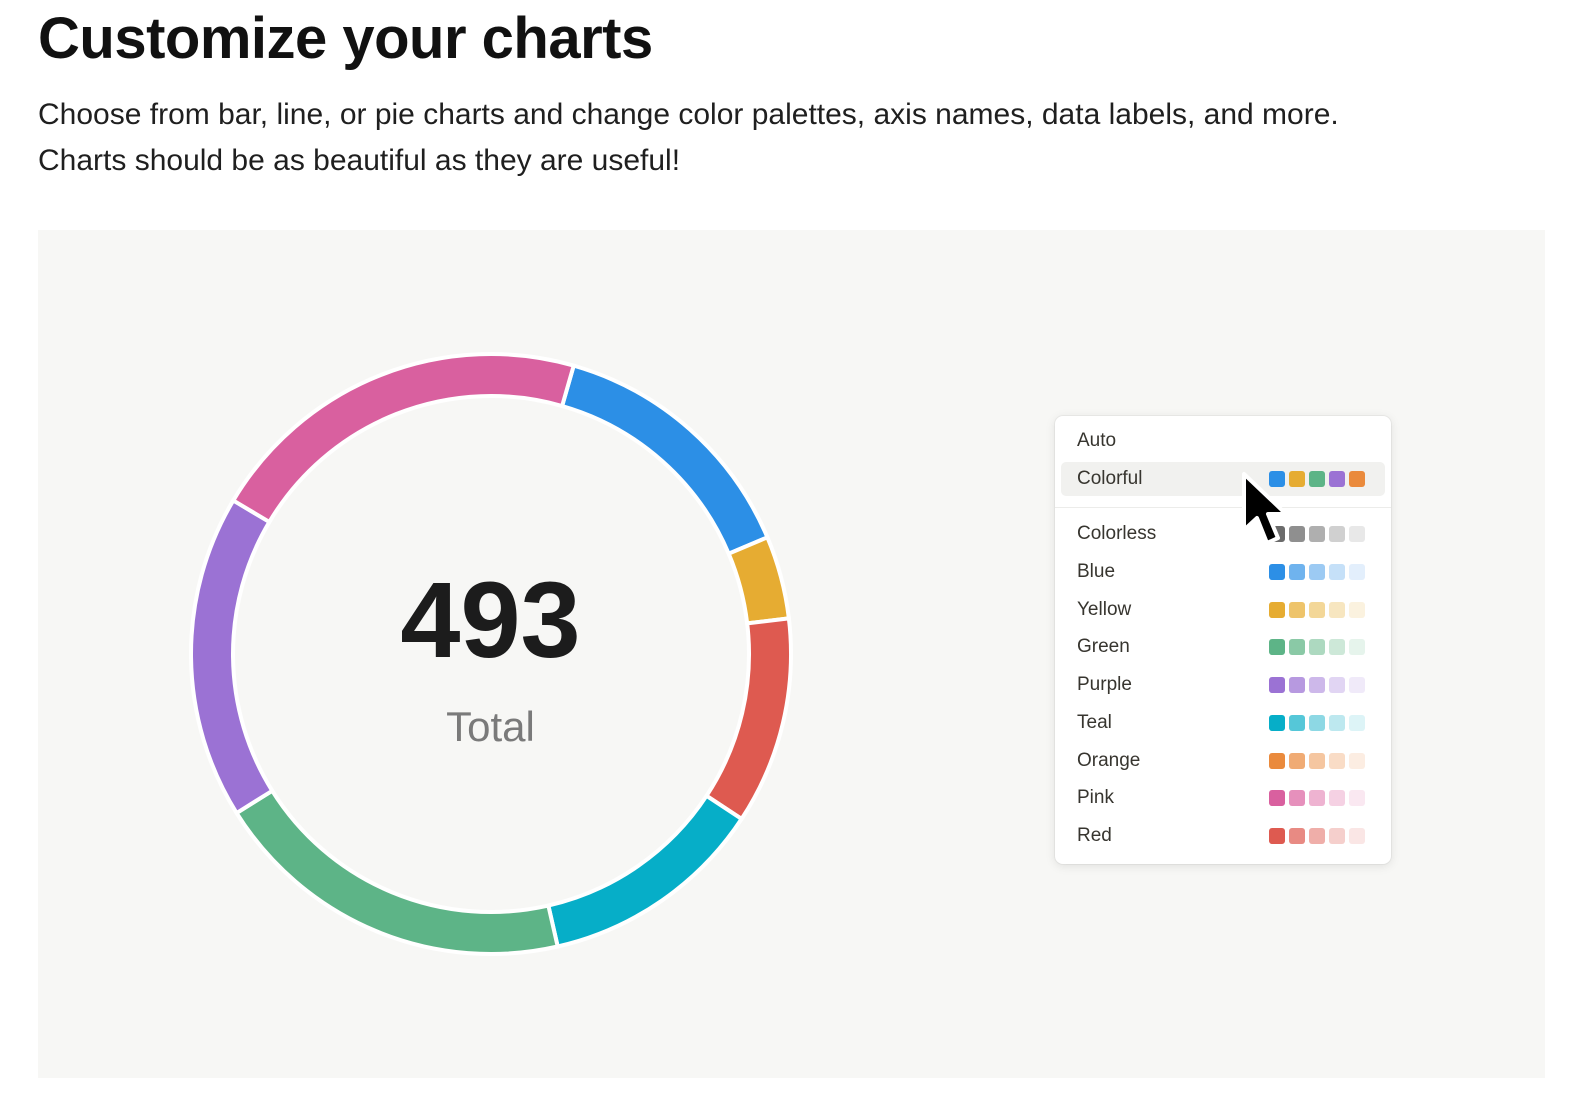 The height and width of the screenshot is (1108, 1582). I want to click on palette-option-orange: Orange, so click(1223, 761).